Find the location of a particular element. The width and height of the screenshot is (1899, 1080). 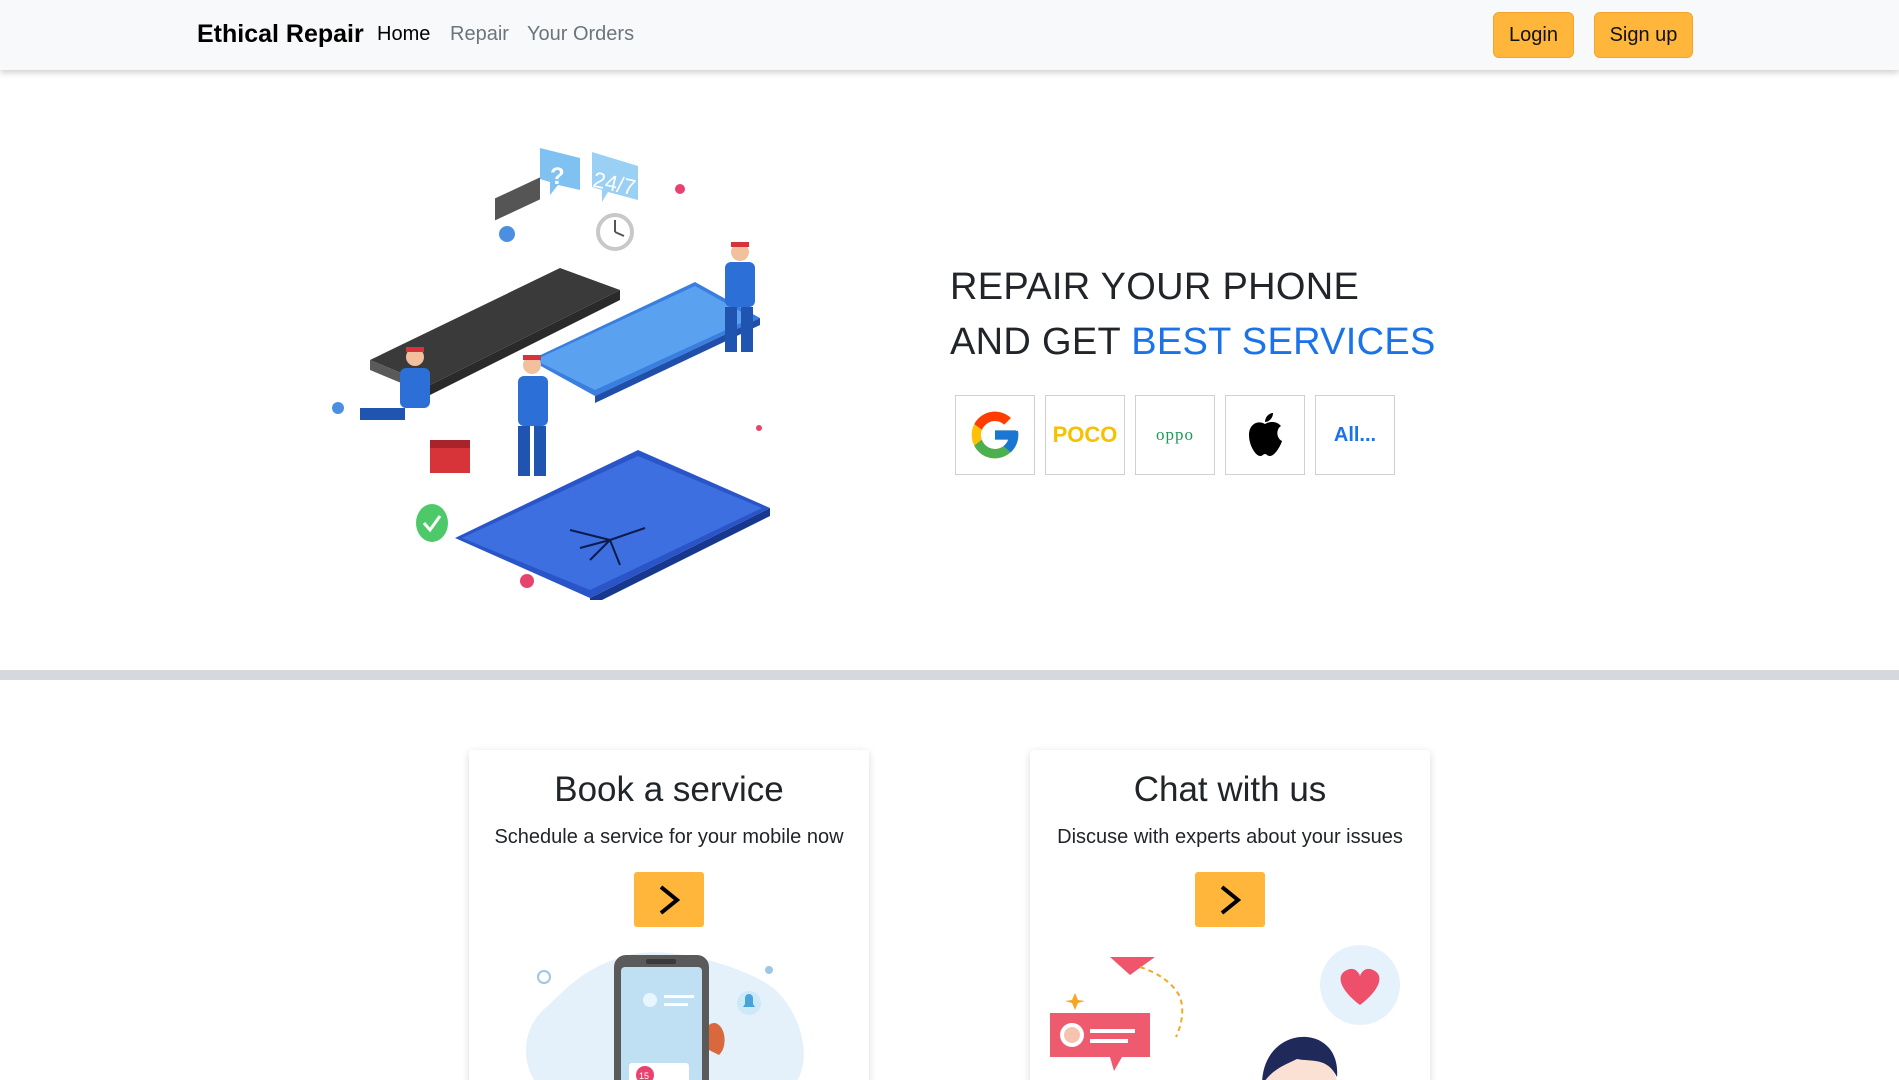

apple-logo-icon is located at coordinates (1265, 434).